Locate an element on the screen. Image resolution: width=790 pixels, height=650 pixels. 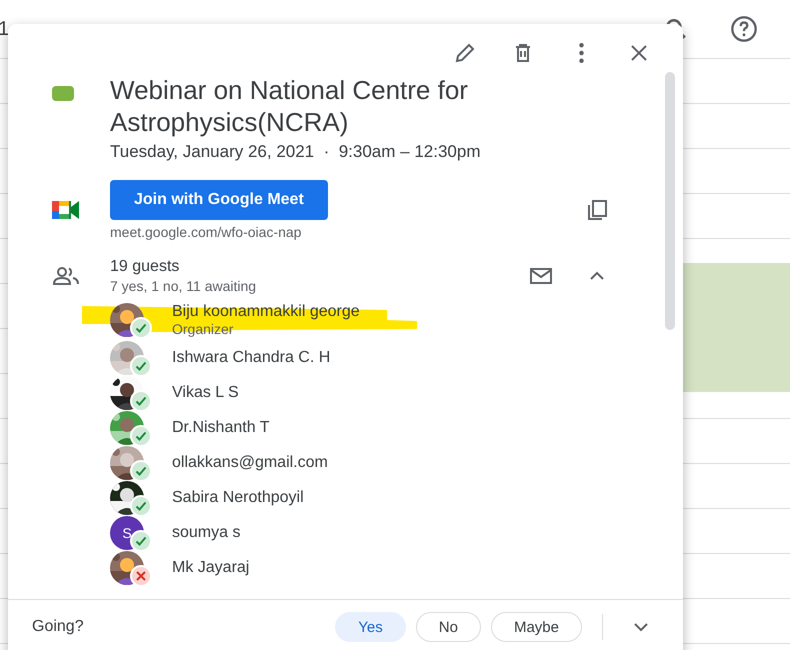
rsvp-option: Yes is located at coordinates (370, 627).